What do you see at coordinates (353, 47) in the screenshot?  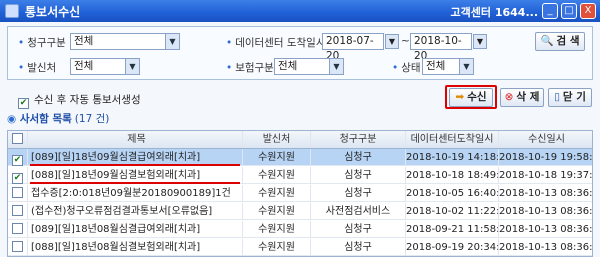 I see `date-from-input: 2018-07-20` at bounding box center [353, 47].